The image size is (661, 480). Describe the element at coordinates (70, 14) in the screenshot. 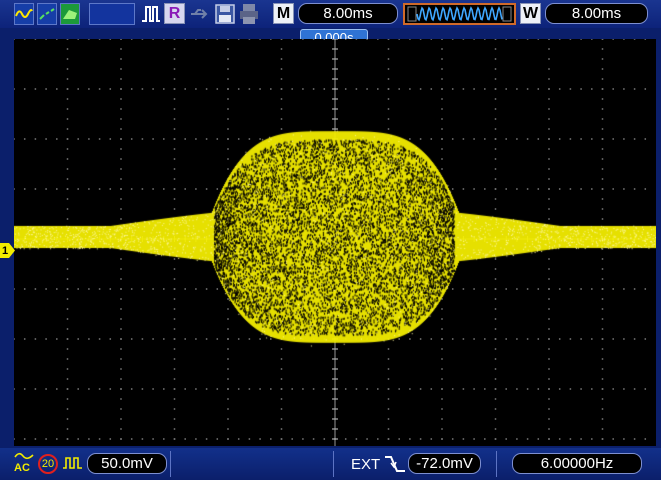

I see `persist-icon` at that location.